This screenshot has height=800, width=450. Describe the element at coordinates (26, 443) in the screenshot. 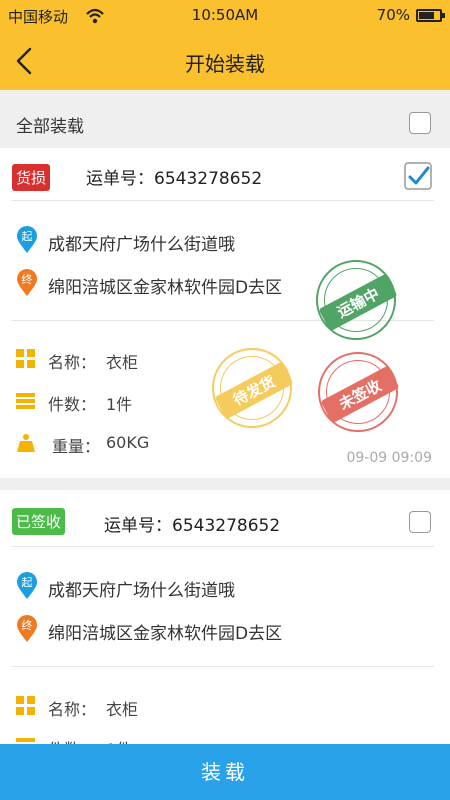

I see `weight-icon` at that location.